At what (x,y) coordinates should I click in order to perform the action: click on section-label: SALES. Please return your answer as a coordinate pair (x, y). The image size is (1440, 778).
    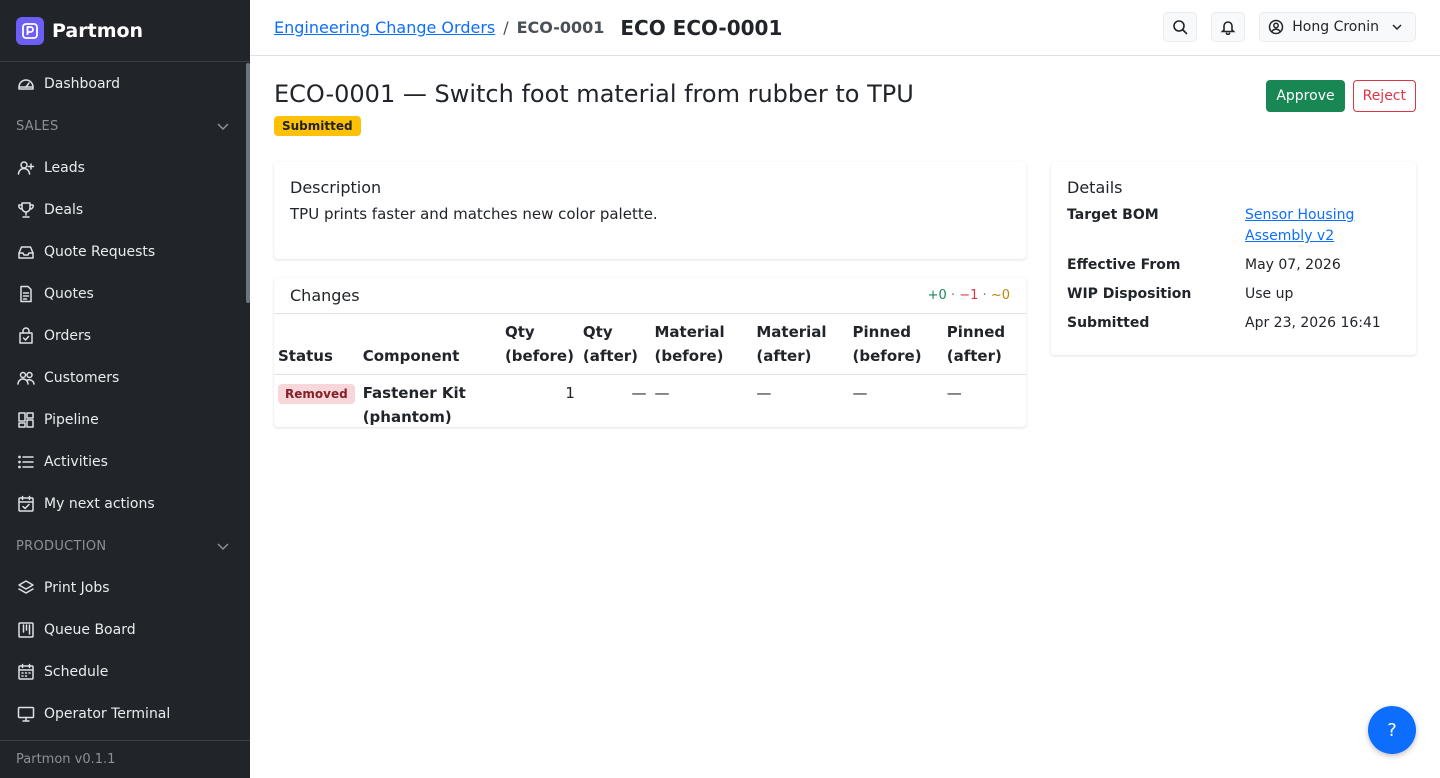
    Looking at the image, I should click on (37, 126).